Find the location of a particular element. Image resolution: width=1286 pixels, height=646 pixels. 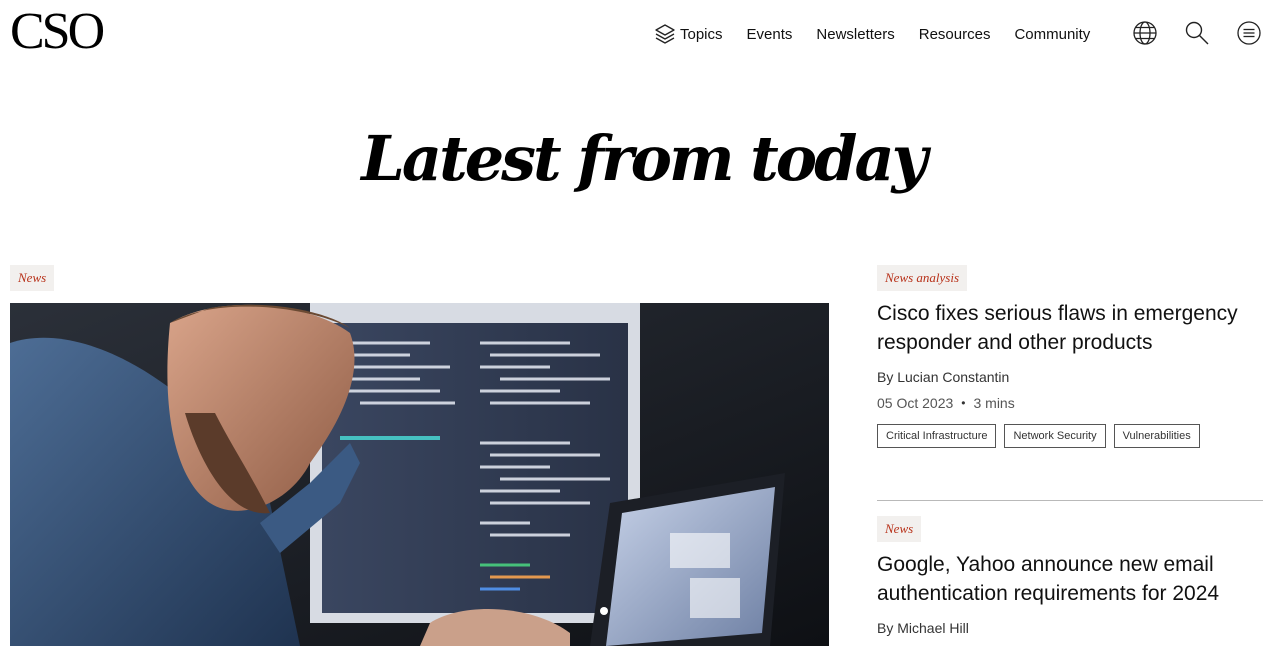

nav-community-label: Community is located at coordinates (1052, 34).